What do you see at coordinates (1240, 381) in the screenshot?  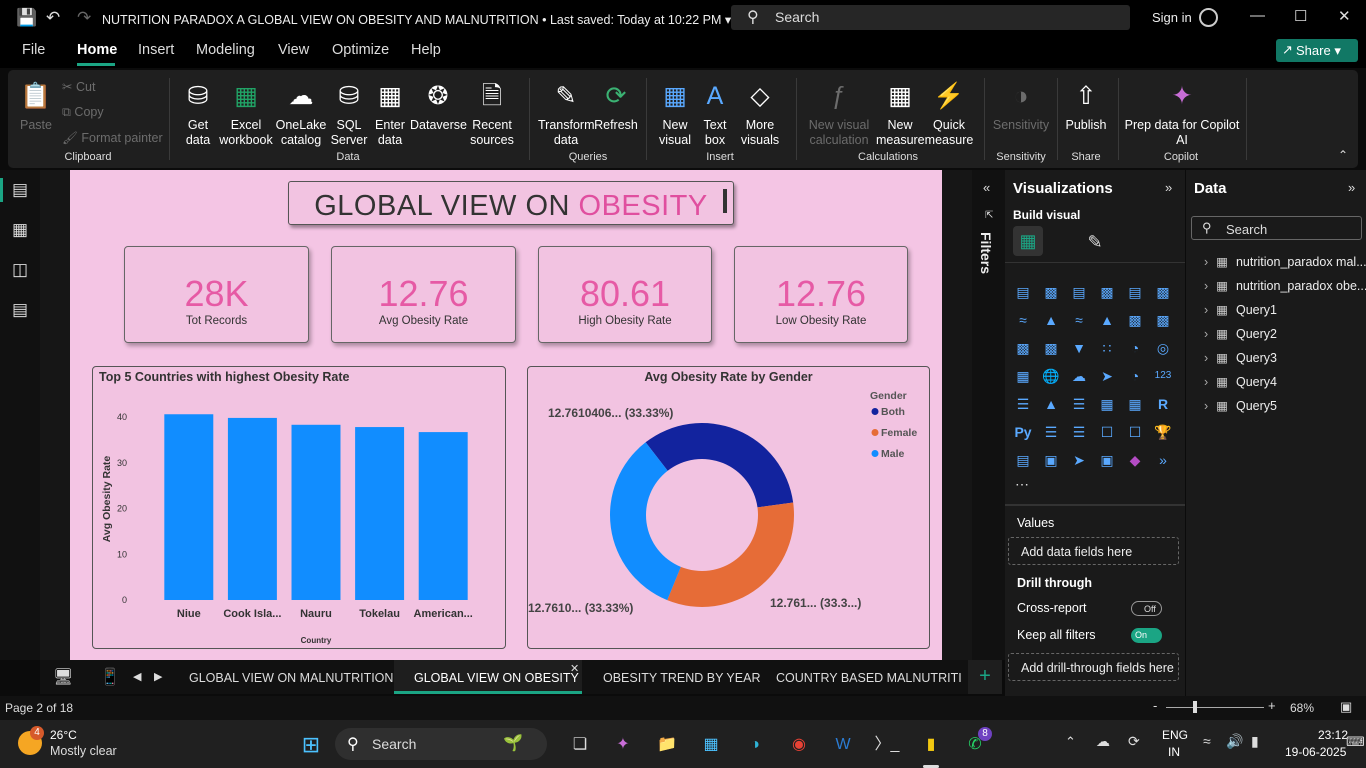 I see `data-table-item: › ▦ Query4` at bounding box center [1240, 381].